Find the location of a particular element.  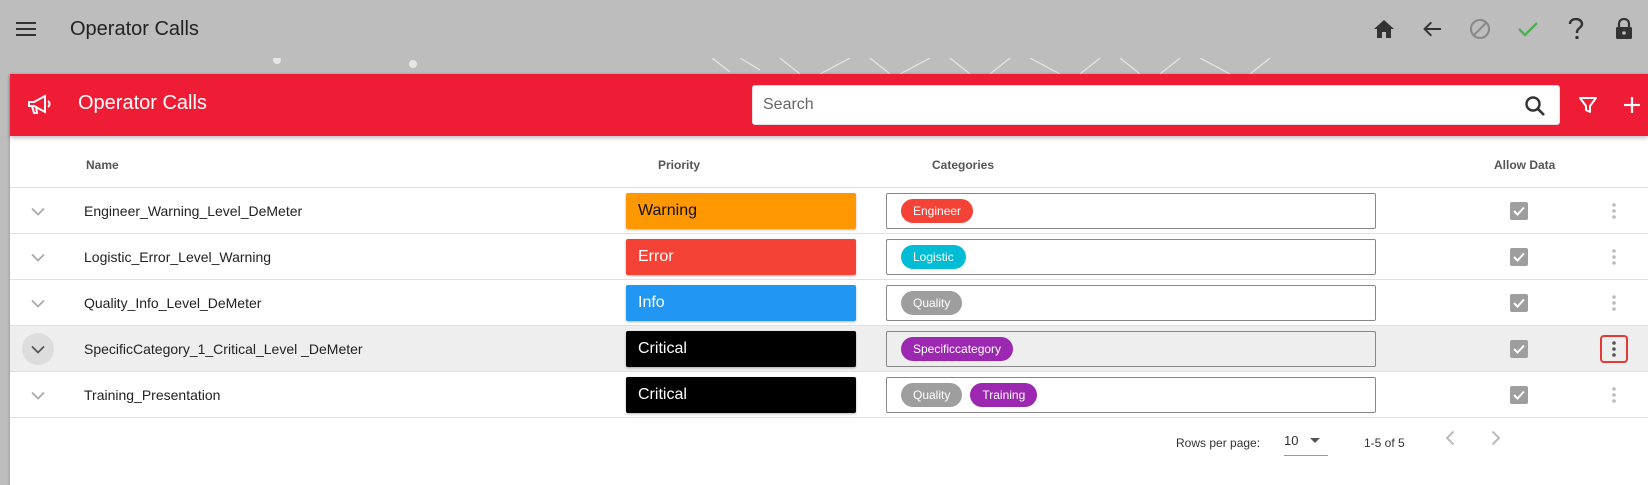

categories-field: Logistic is located at coordinates (1131, 257).